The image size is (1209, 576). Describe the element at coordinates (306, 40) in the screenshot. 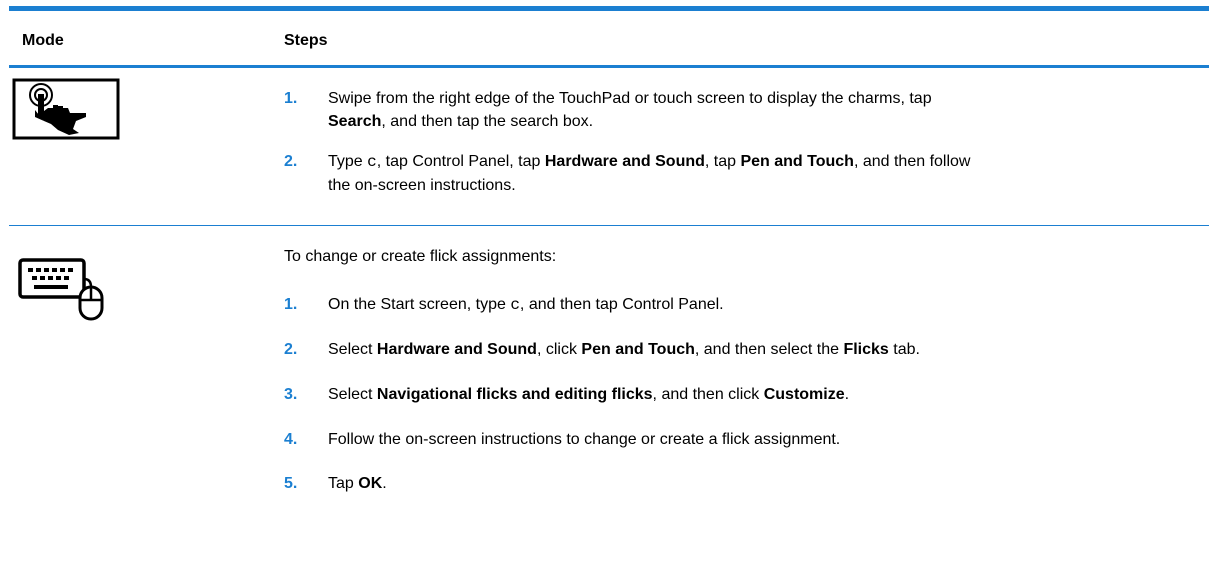

I see `steps-column-header: Steps` at that location.